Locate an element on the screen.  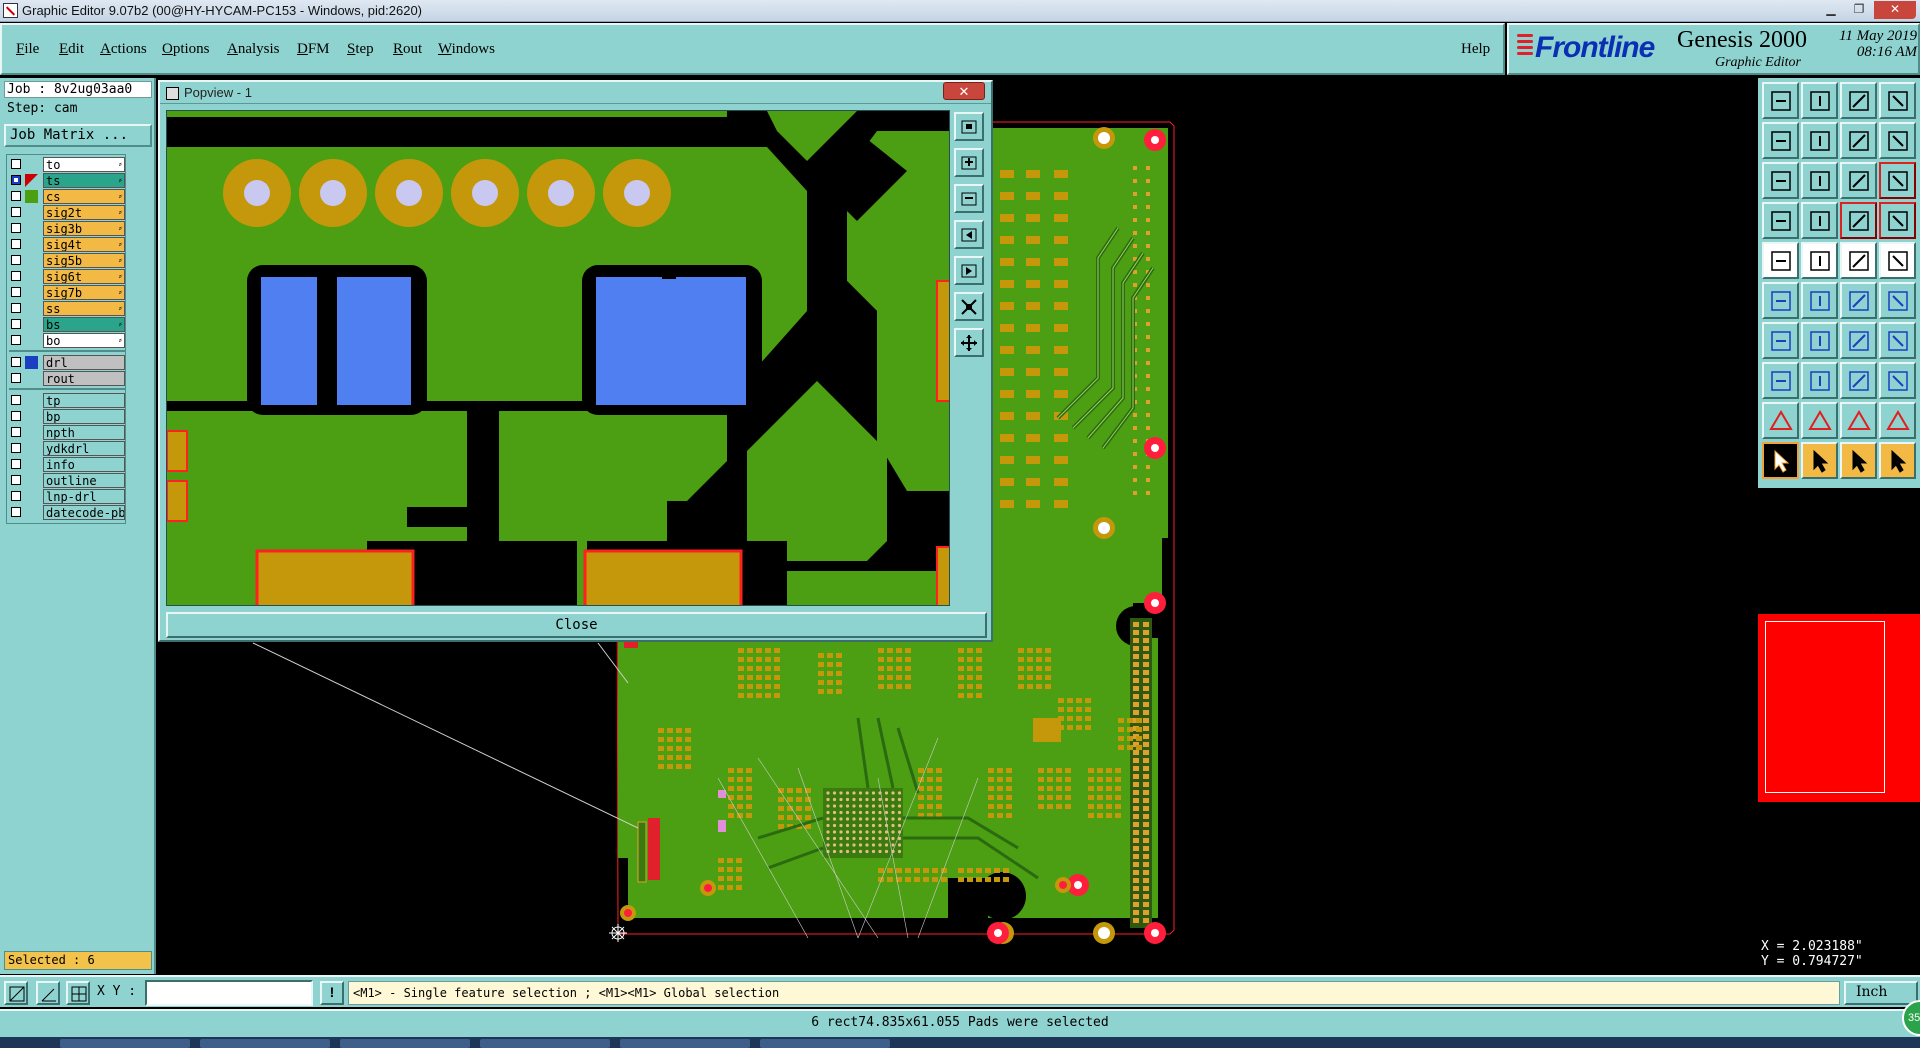
minimize-icon: ▁ is located at coordinates (1831, 10).